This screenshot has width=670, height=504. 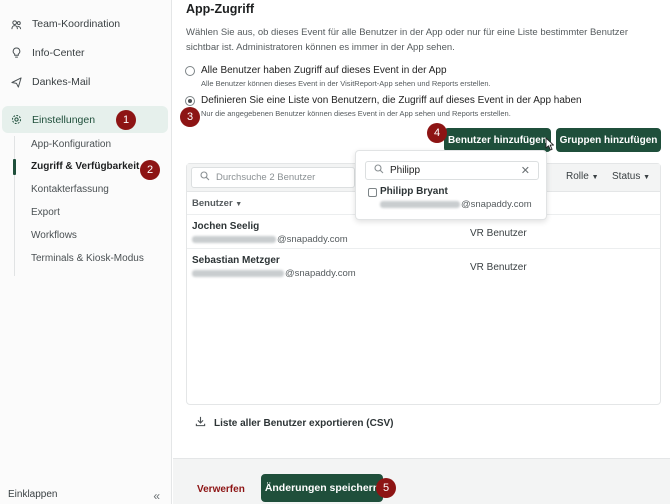 What do you see at coordinates (190, 117) in the screenshot?
I see `step-badge-3: 3` at bounding box center [190, 117].